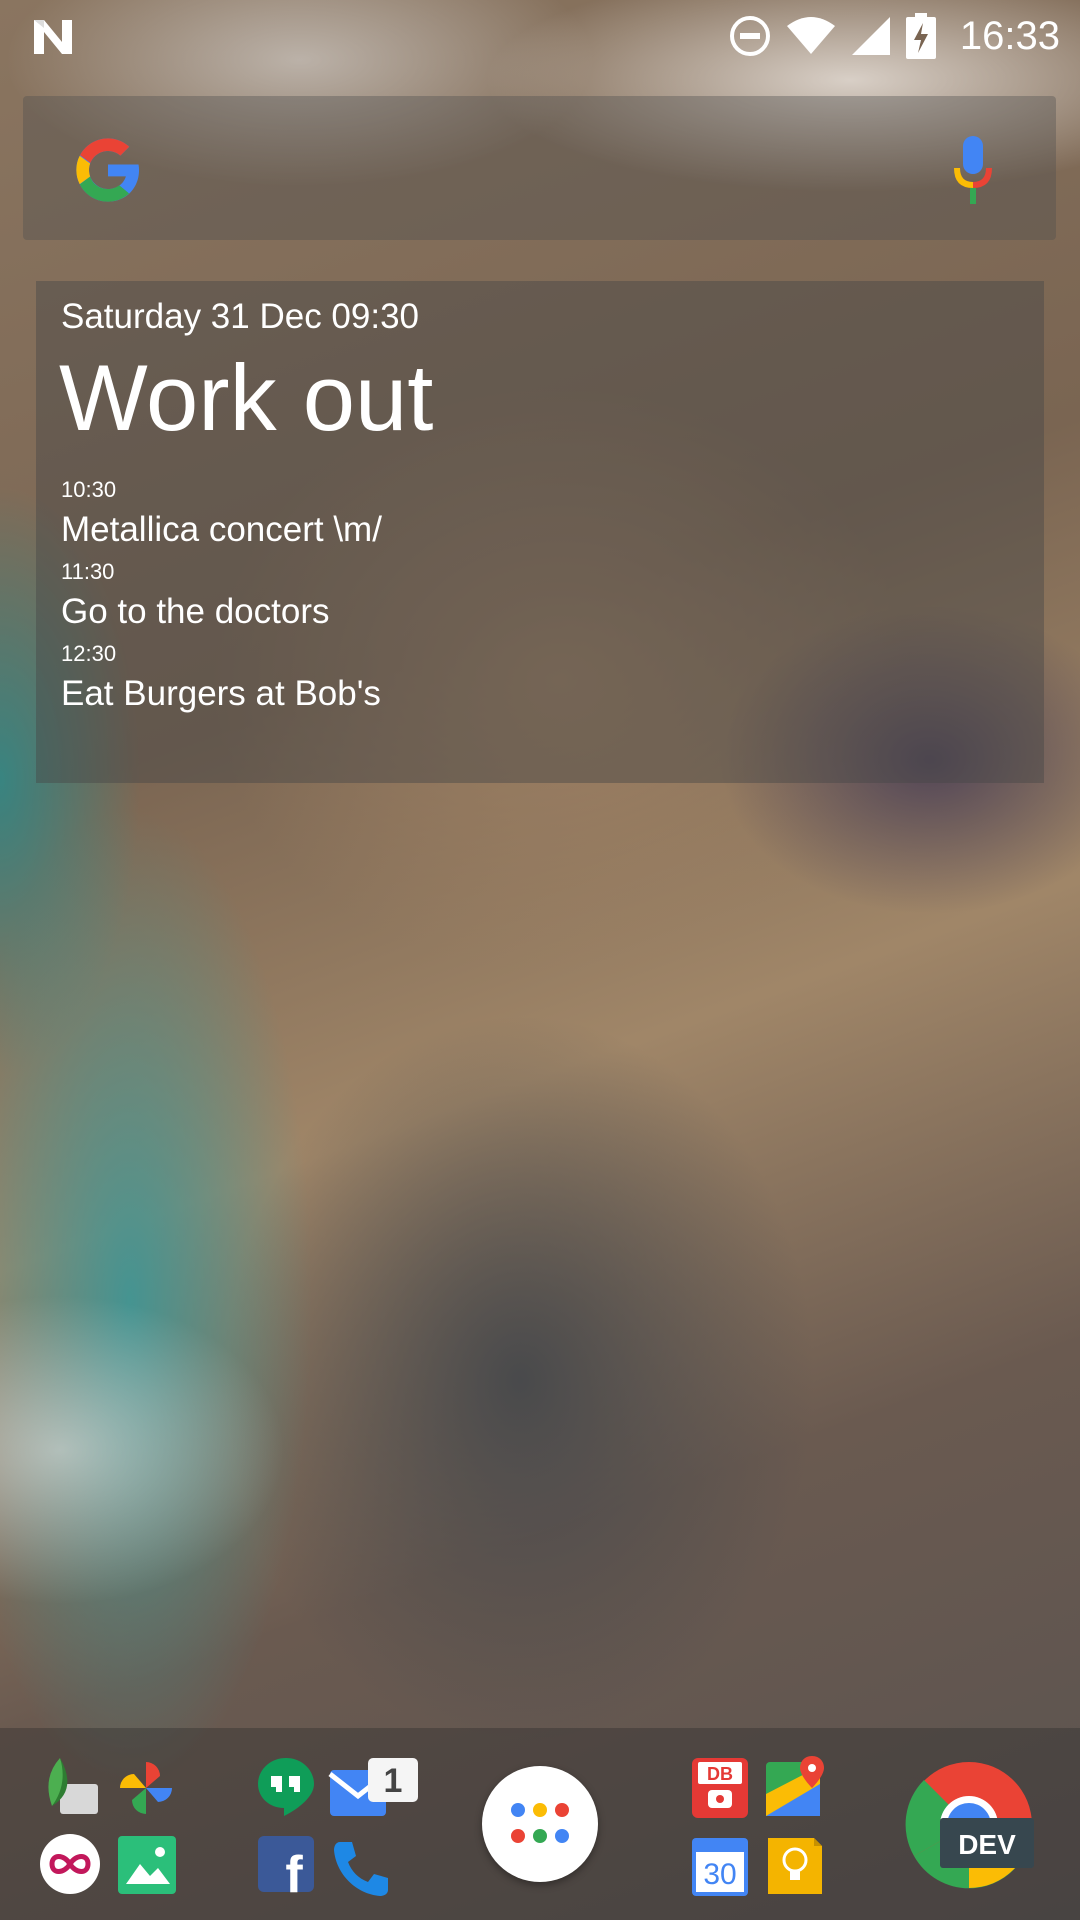 The height and width of the screenshot is (1920, 1080). What do you see at coordinates (540, 36) in the screenshot?
I see `status-bar: 16:33` at bounding box center [540, 36].